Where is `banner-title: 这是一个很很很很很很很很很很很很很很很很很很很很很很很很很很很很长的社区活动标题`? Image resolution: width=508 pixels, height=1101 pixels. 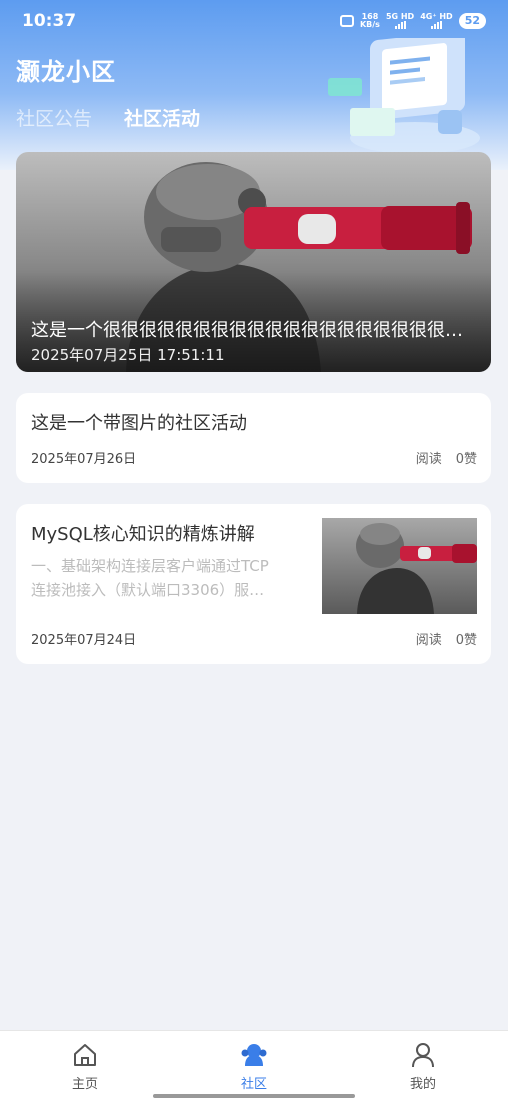 banner-title: 这是一个很很很很很很很很很很很很很很很很很很很很很很很很很很很很长的社区活动标题 is located at coordinates (251, 330).